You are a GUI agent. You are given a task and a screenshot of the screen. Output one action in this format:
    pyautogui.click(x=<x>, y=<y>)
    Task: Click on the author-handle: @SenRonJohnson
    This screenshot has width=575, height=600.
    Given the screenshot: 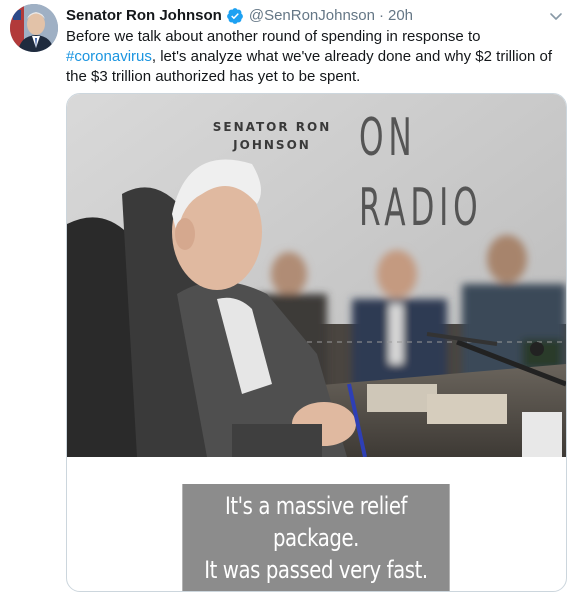 What is the action you would take?
    pyautogui.click(x=312, y=16)
    